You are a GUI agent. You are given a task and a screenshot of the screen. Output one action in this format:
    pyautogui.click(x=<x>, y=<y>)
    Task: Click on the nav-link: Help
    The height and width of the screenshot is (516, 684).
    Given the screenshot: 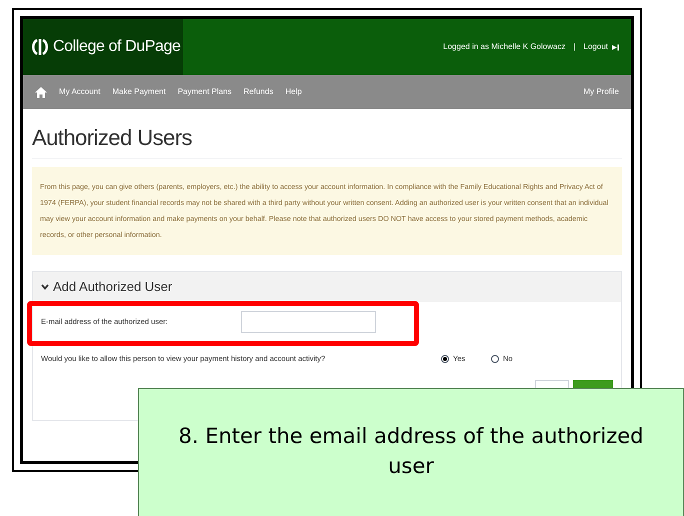 What is the action you would take?
    pyautogui.click(x=293, y=92)
    